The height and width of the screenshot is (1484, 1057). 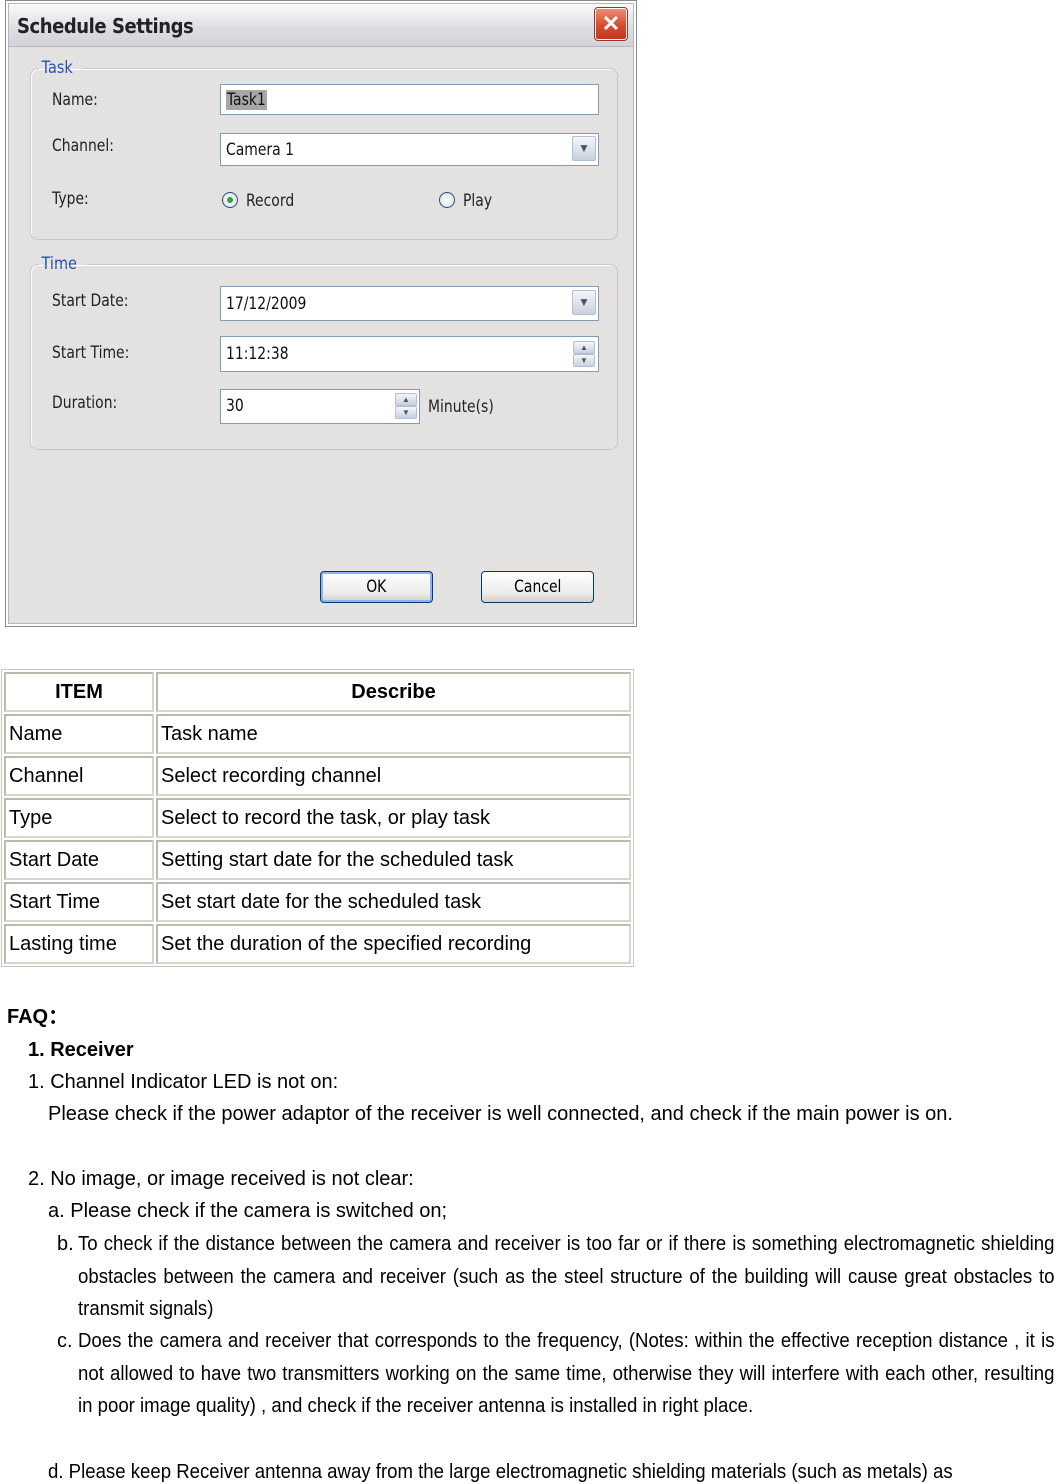 What do you see at coordinates (79, 902) in the screenshot?
I see `item-cell: Start Time` at bounding box center [79, 902].